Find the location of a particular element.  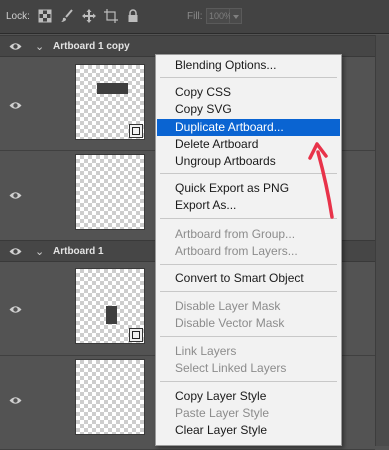

menu-item-copy-svg: Copy SVG is located at coordinates (248, 109).